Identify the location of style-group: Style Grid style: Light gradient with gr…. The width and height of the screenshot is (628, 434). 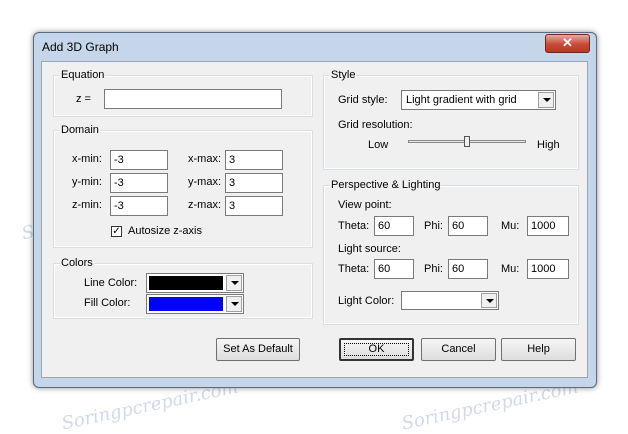
(451, 119).